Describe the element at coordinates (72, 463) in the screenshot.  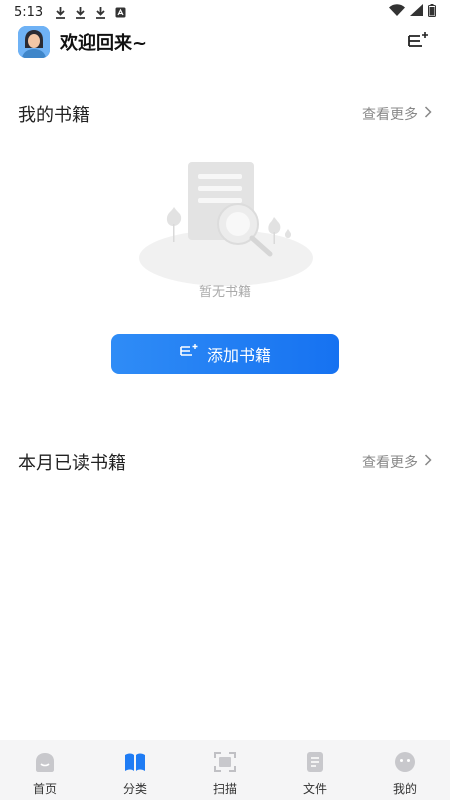
I see `section-title: 本月已读书籍` at that location.